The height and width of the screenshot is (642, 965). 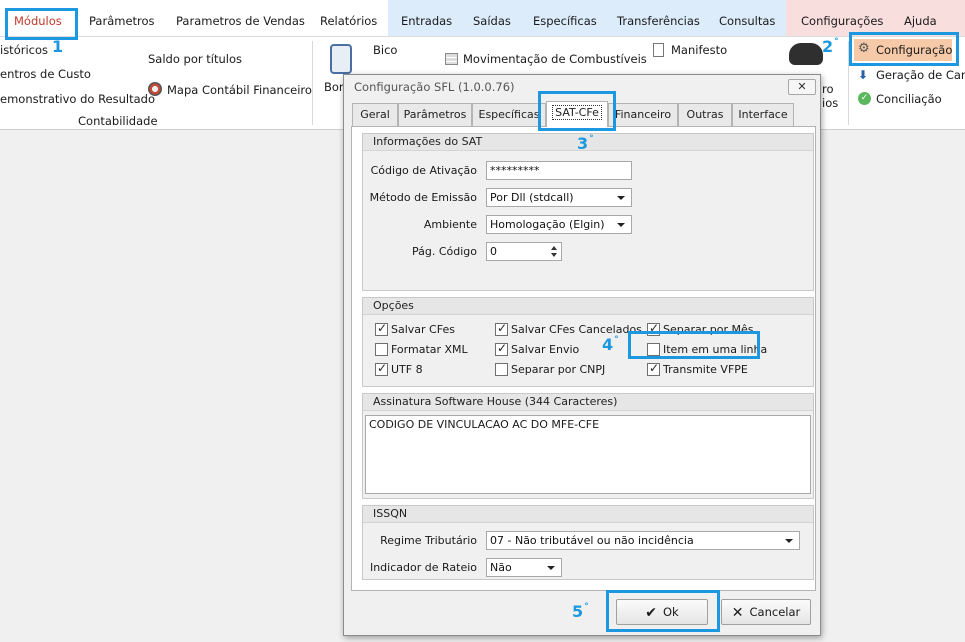 What do you see at coordinates (423, 567) in the screenshot?
I see `indicador-rateio-label: Indicador de Rateio` at bounding box center [423, 567].